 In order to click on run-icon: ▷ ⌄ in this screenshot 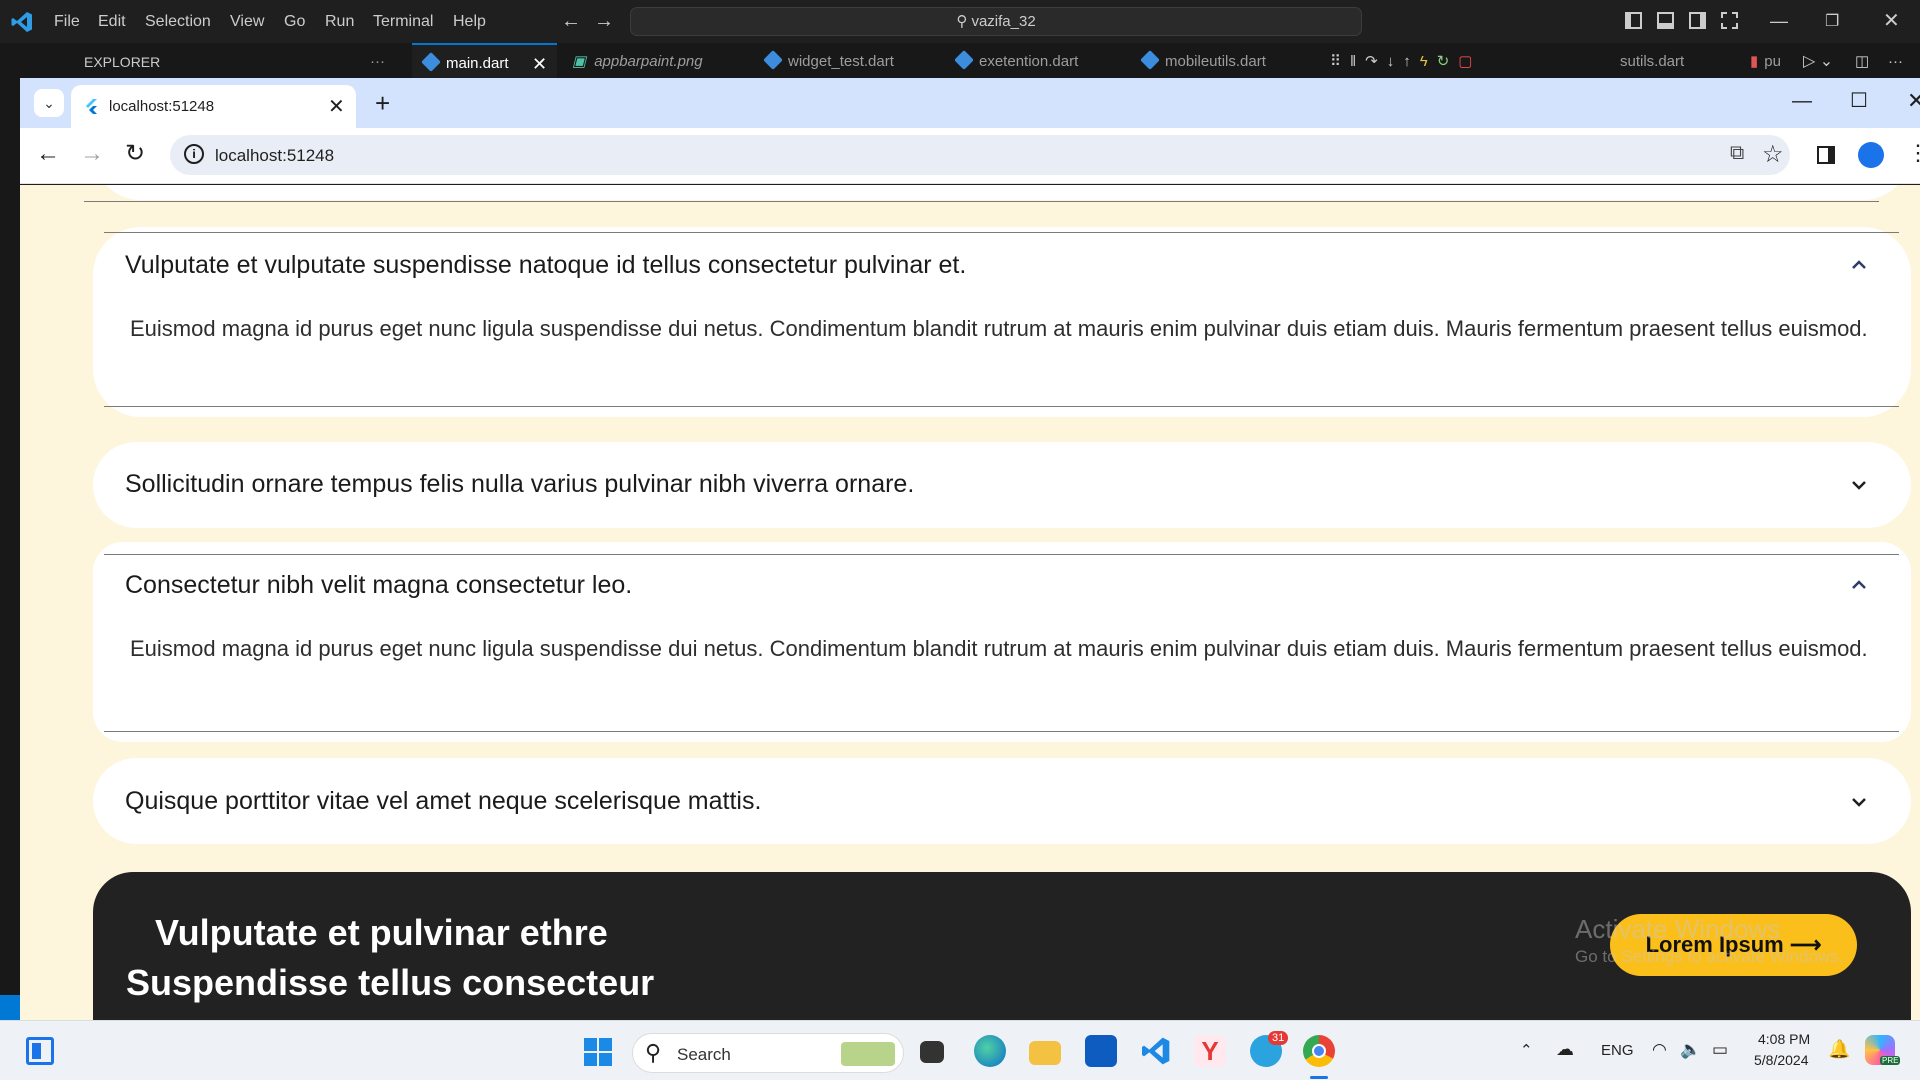, I will do `click(1818, 60)`.